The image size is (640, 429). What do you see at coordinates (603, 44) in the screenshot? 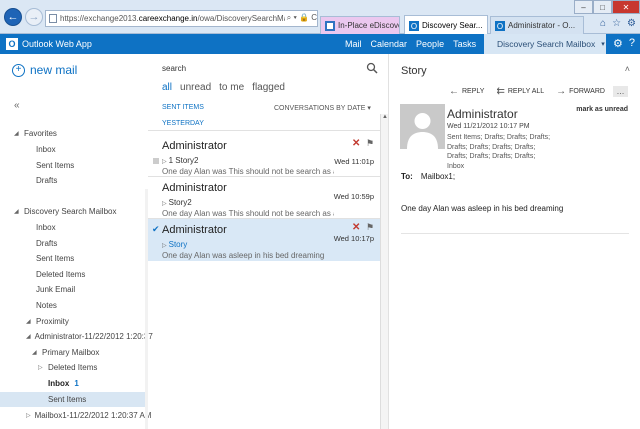
I see `chevron-down-icon: ▾` at bounding box center [603, 44].